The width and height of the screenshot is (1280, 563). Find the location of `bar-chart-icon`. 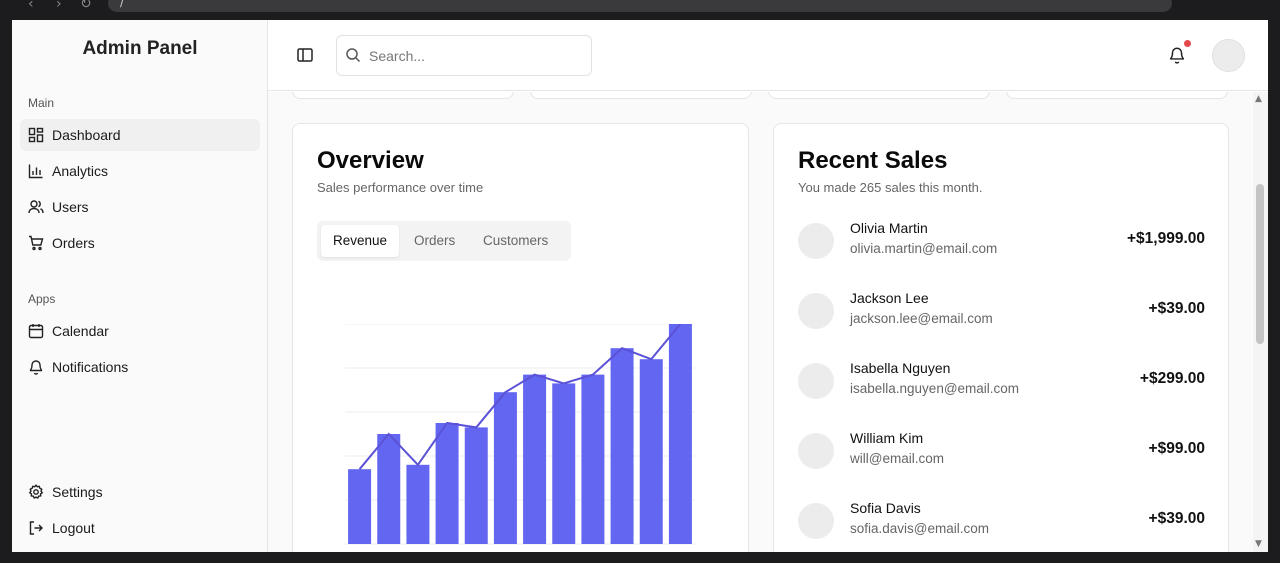

bar-chart-icon is located at coordinates (36, 171).